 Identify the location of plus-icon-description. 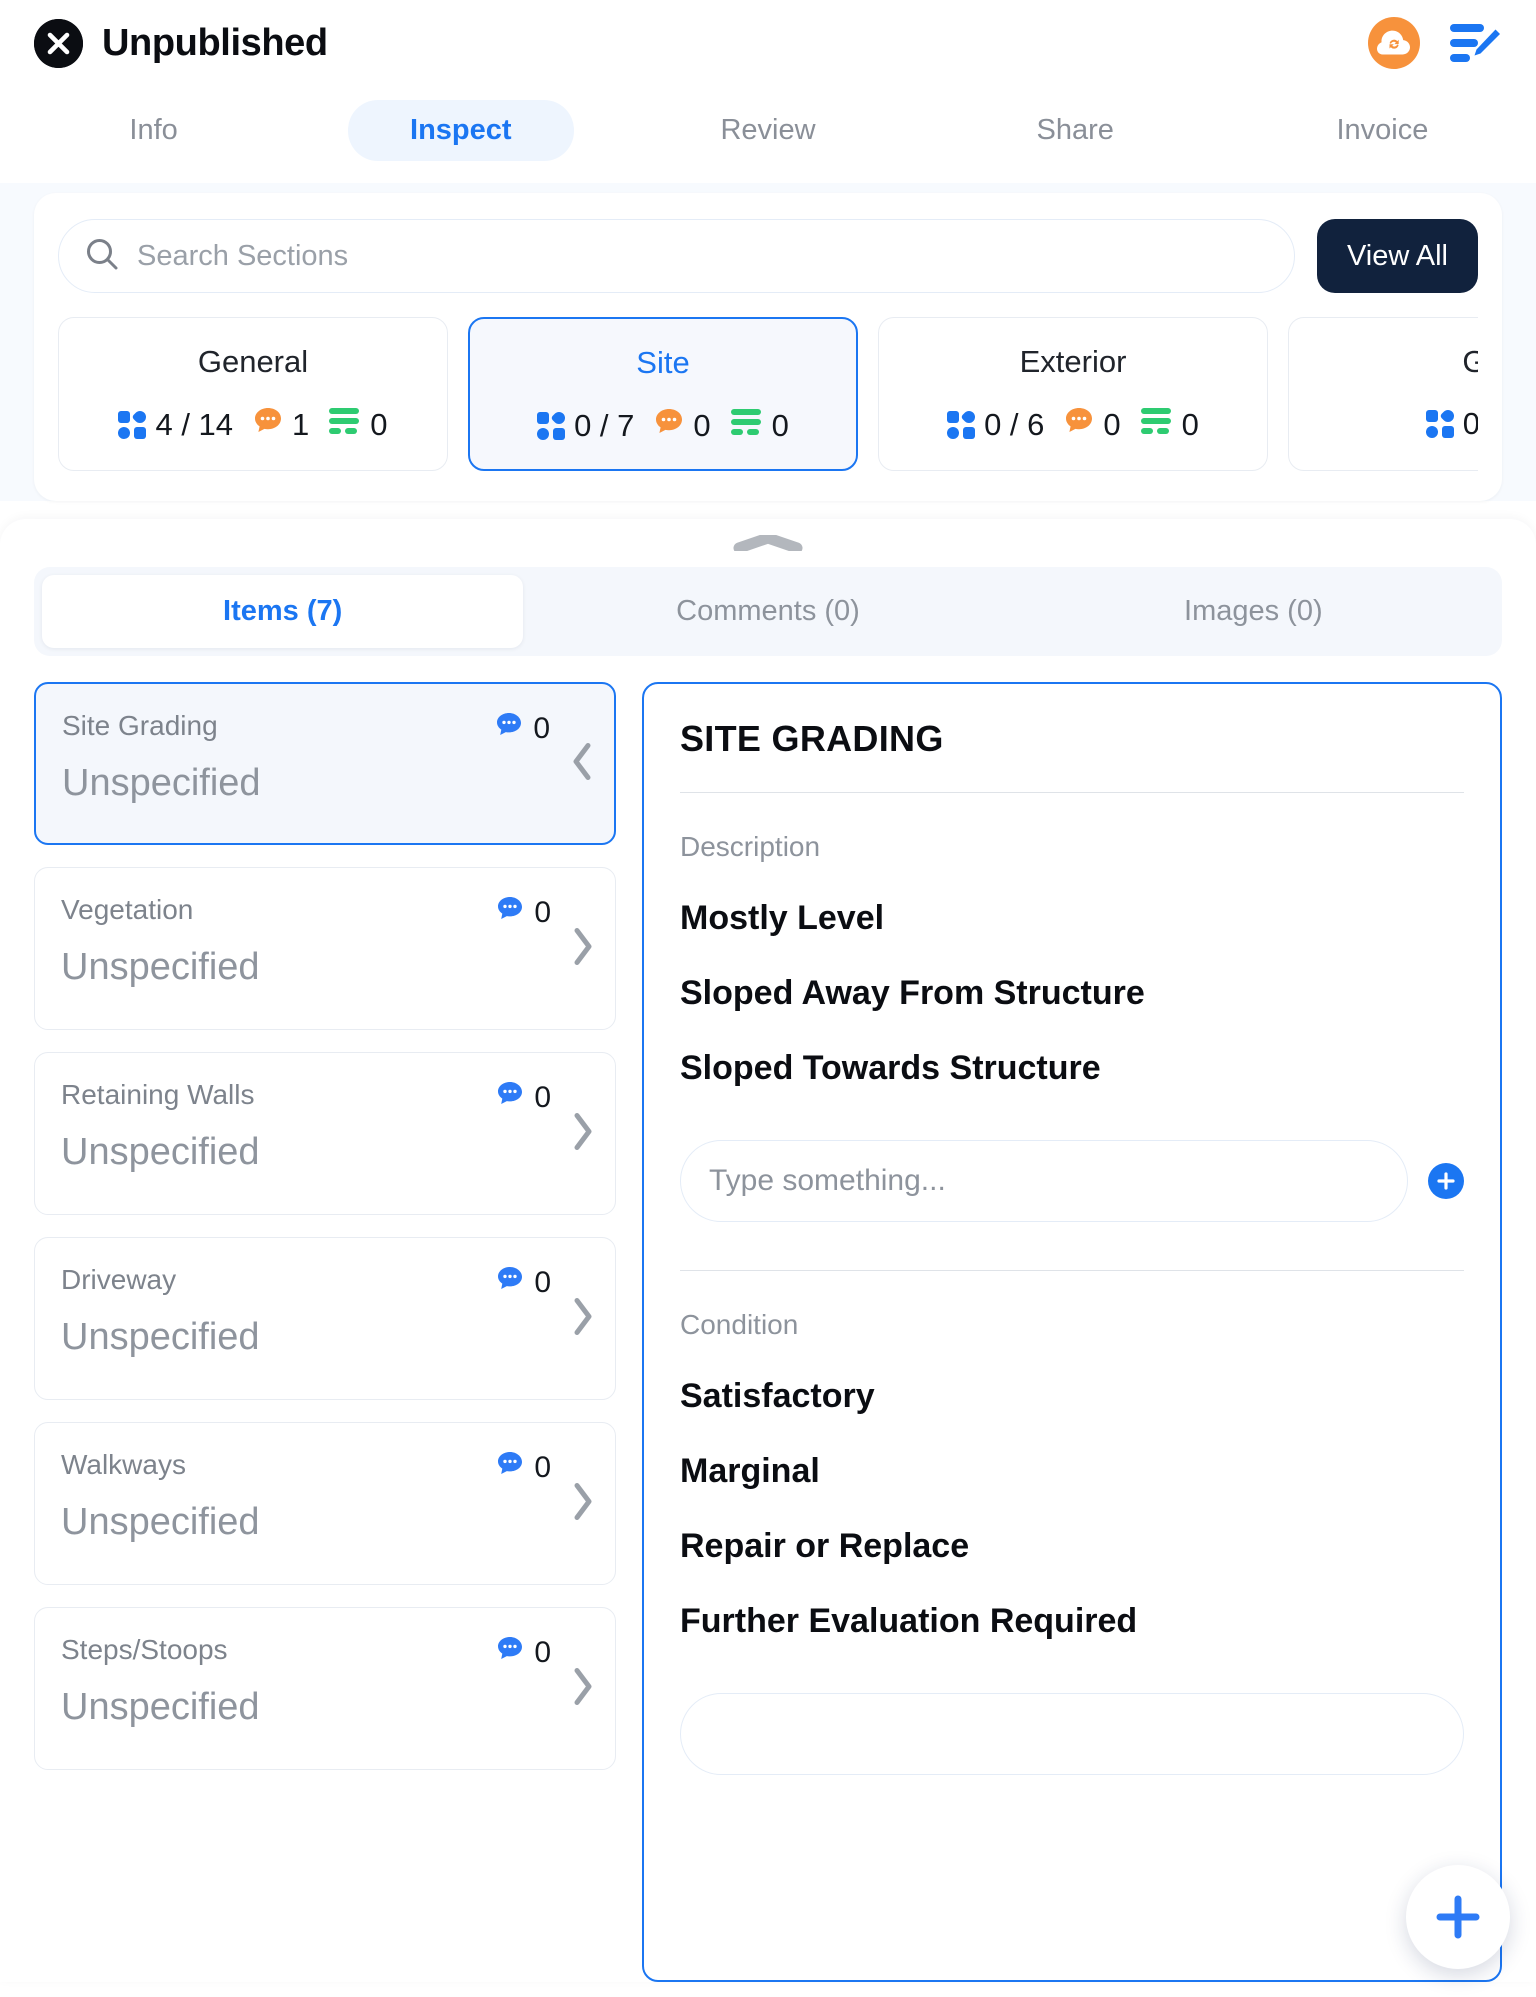
(1446, 1181).